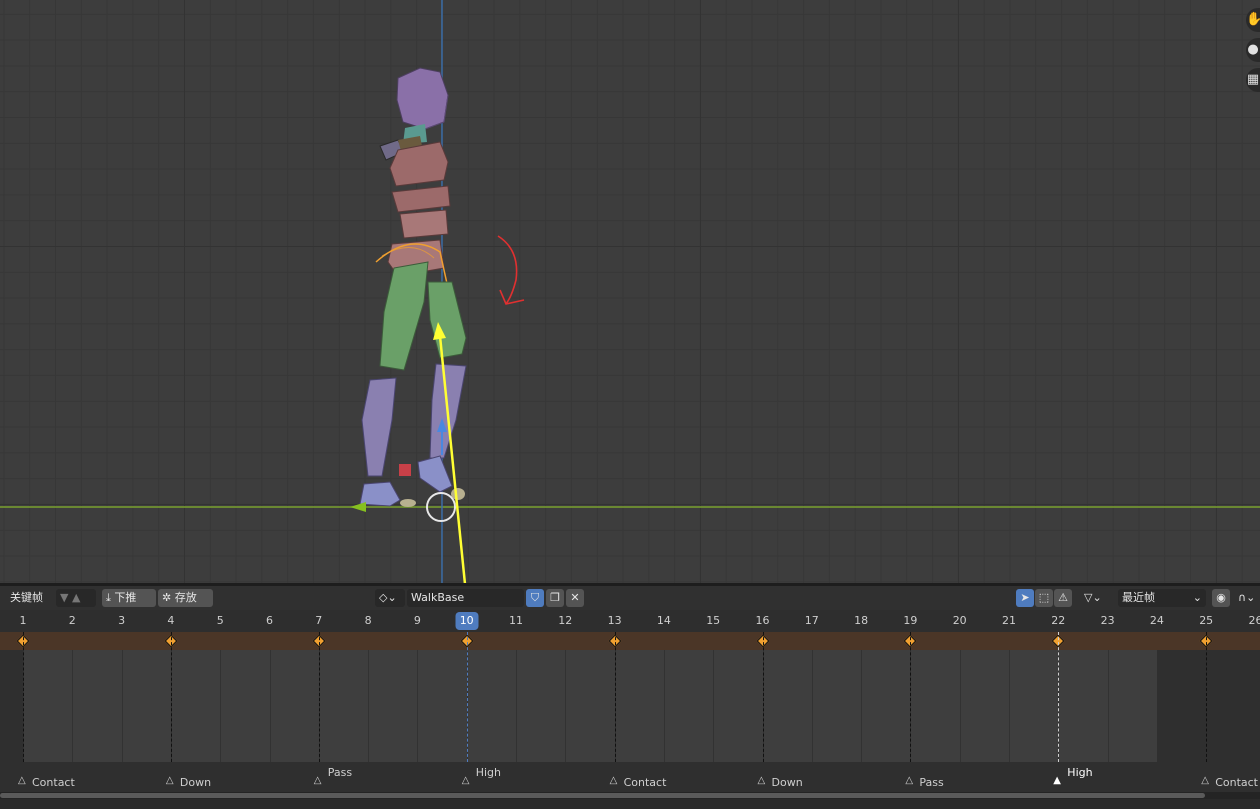 This screenshot has width=1260, height=809. What do you see at coordinates (358, 507) in the screenshot?
I see `y-gizmo-arrow` at bounding box center [358, 507].